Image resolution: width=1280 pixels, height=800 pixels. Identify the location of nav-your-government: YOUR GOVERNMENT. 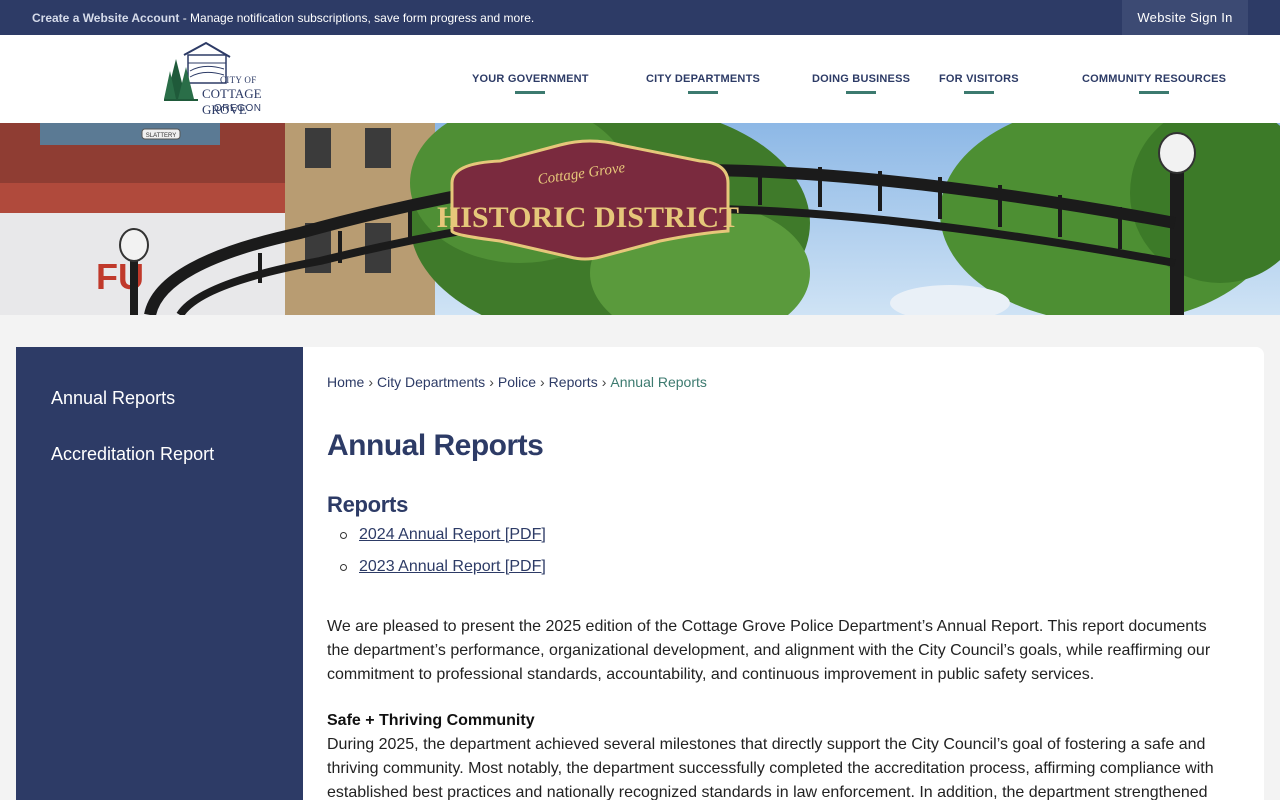
(530, 83).